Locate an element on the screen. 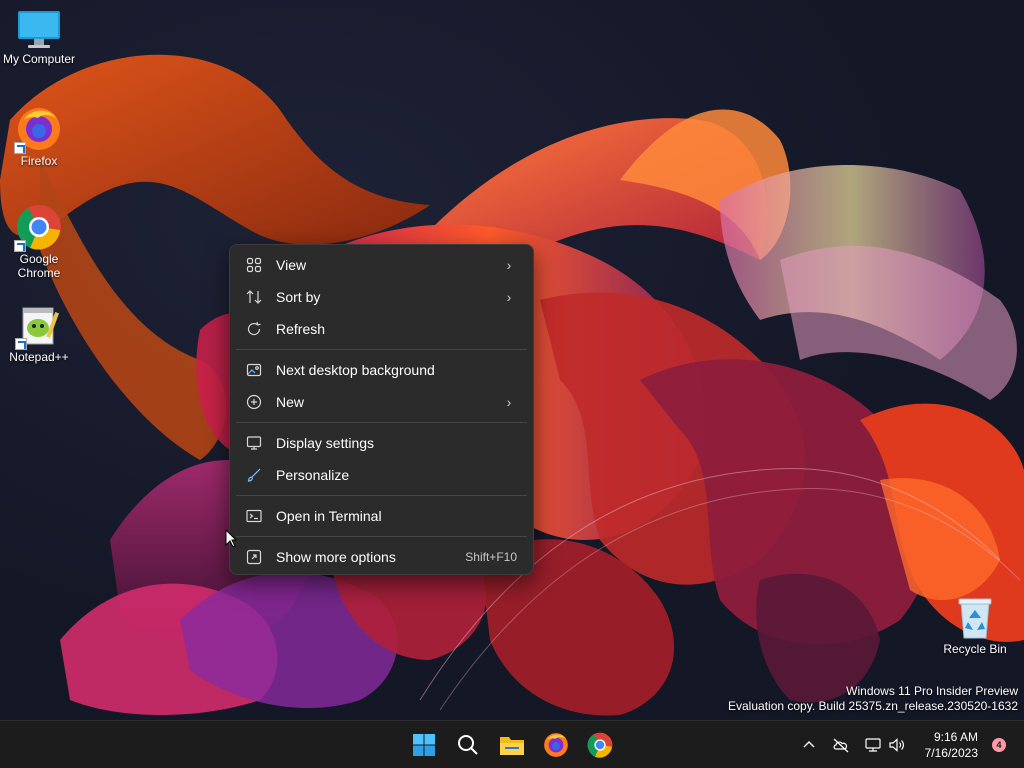 The width and height of the screenshot is (1024, 768). menu-item-label: Personalize is located at coordinates (313, 475).